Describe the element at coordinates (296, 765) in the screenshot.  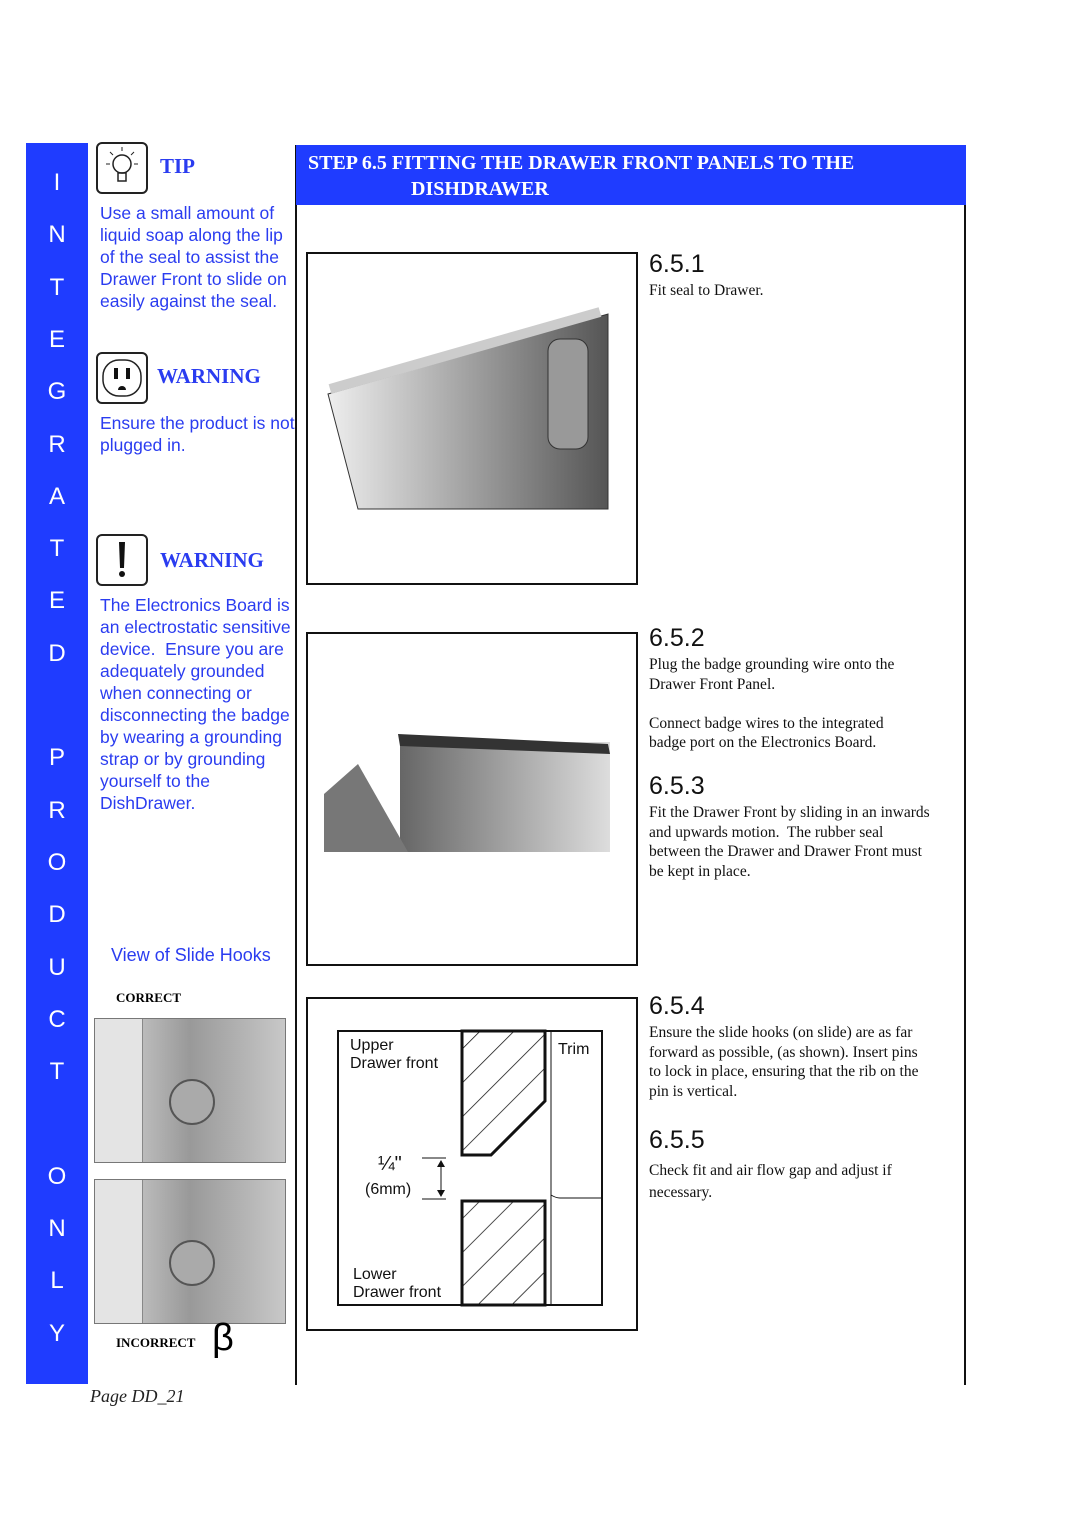
I see `column-divider` at that location.